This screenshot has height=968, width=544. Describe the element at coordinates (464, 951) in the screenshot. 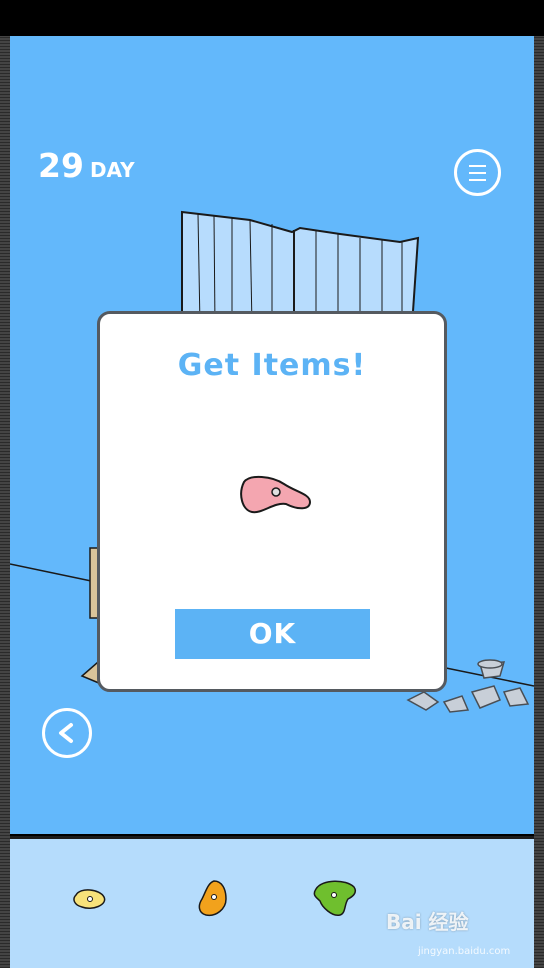

I see `baidu-watermark-url: jingyan.baidu.com` at that location.